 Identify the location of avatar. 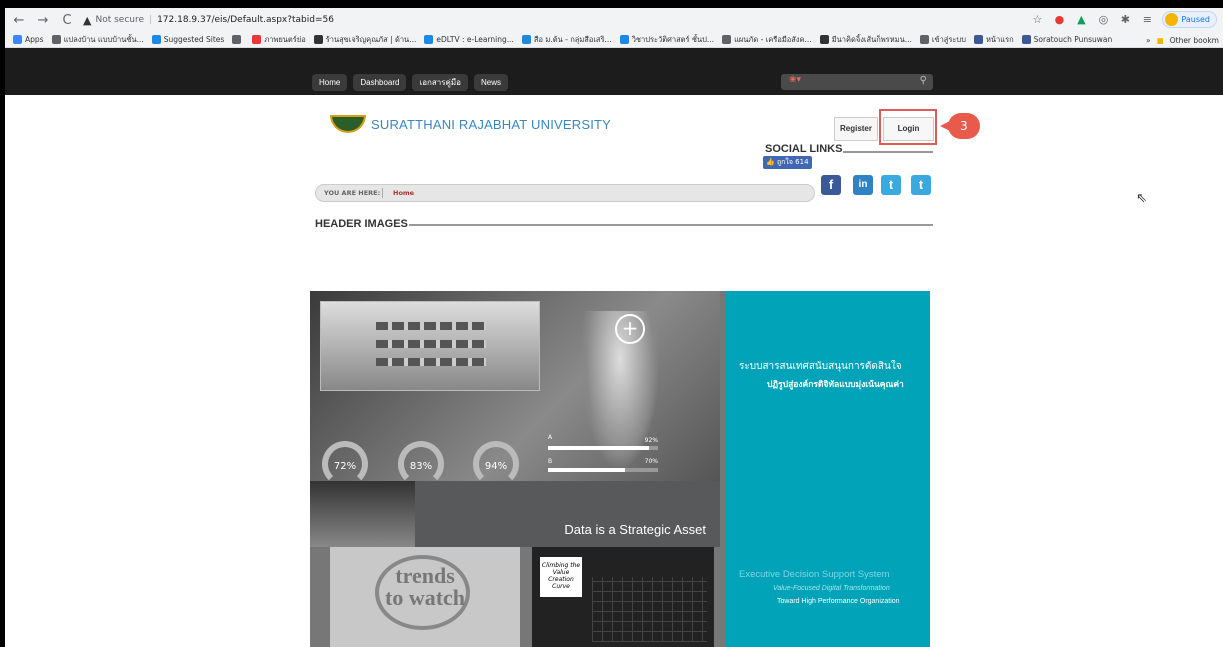
(1172, 19).